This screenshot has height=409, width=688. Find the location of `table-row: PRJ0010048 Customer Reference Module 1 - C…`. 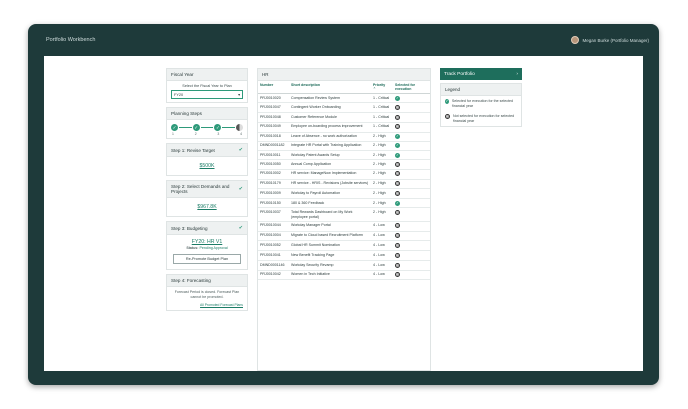

table-row: PRJ0010048 Customer Reference Module 1 - C… is located at coordinates (344, 117).